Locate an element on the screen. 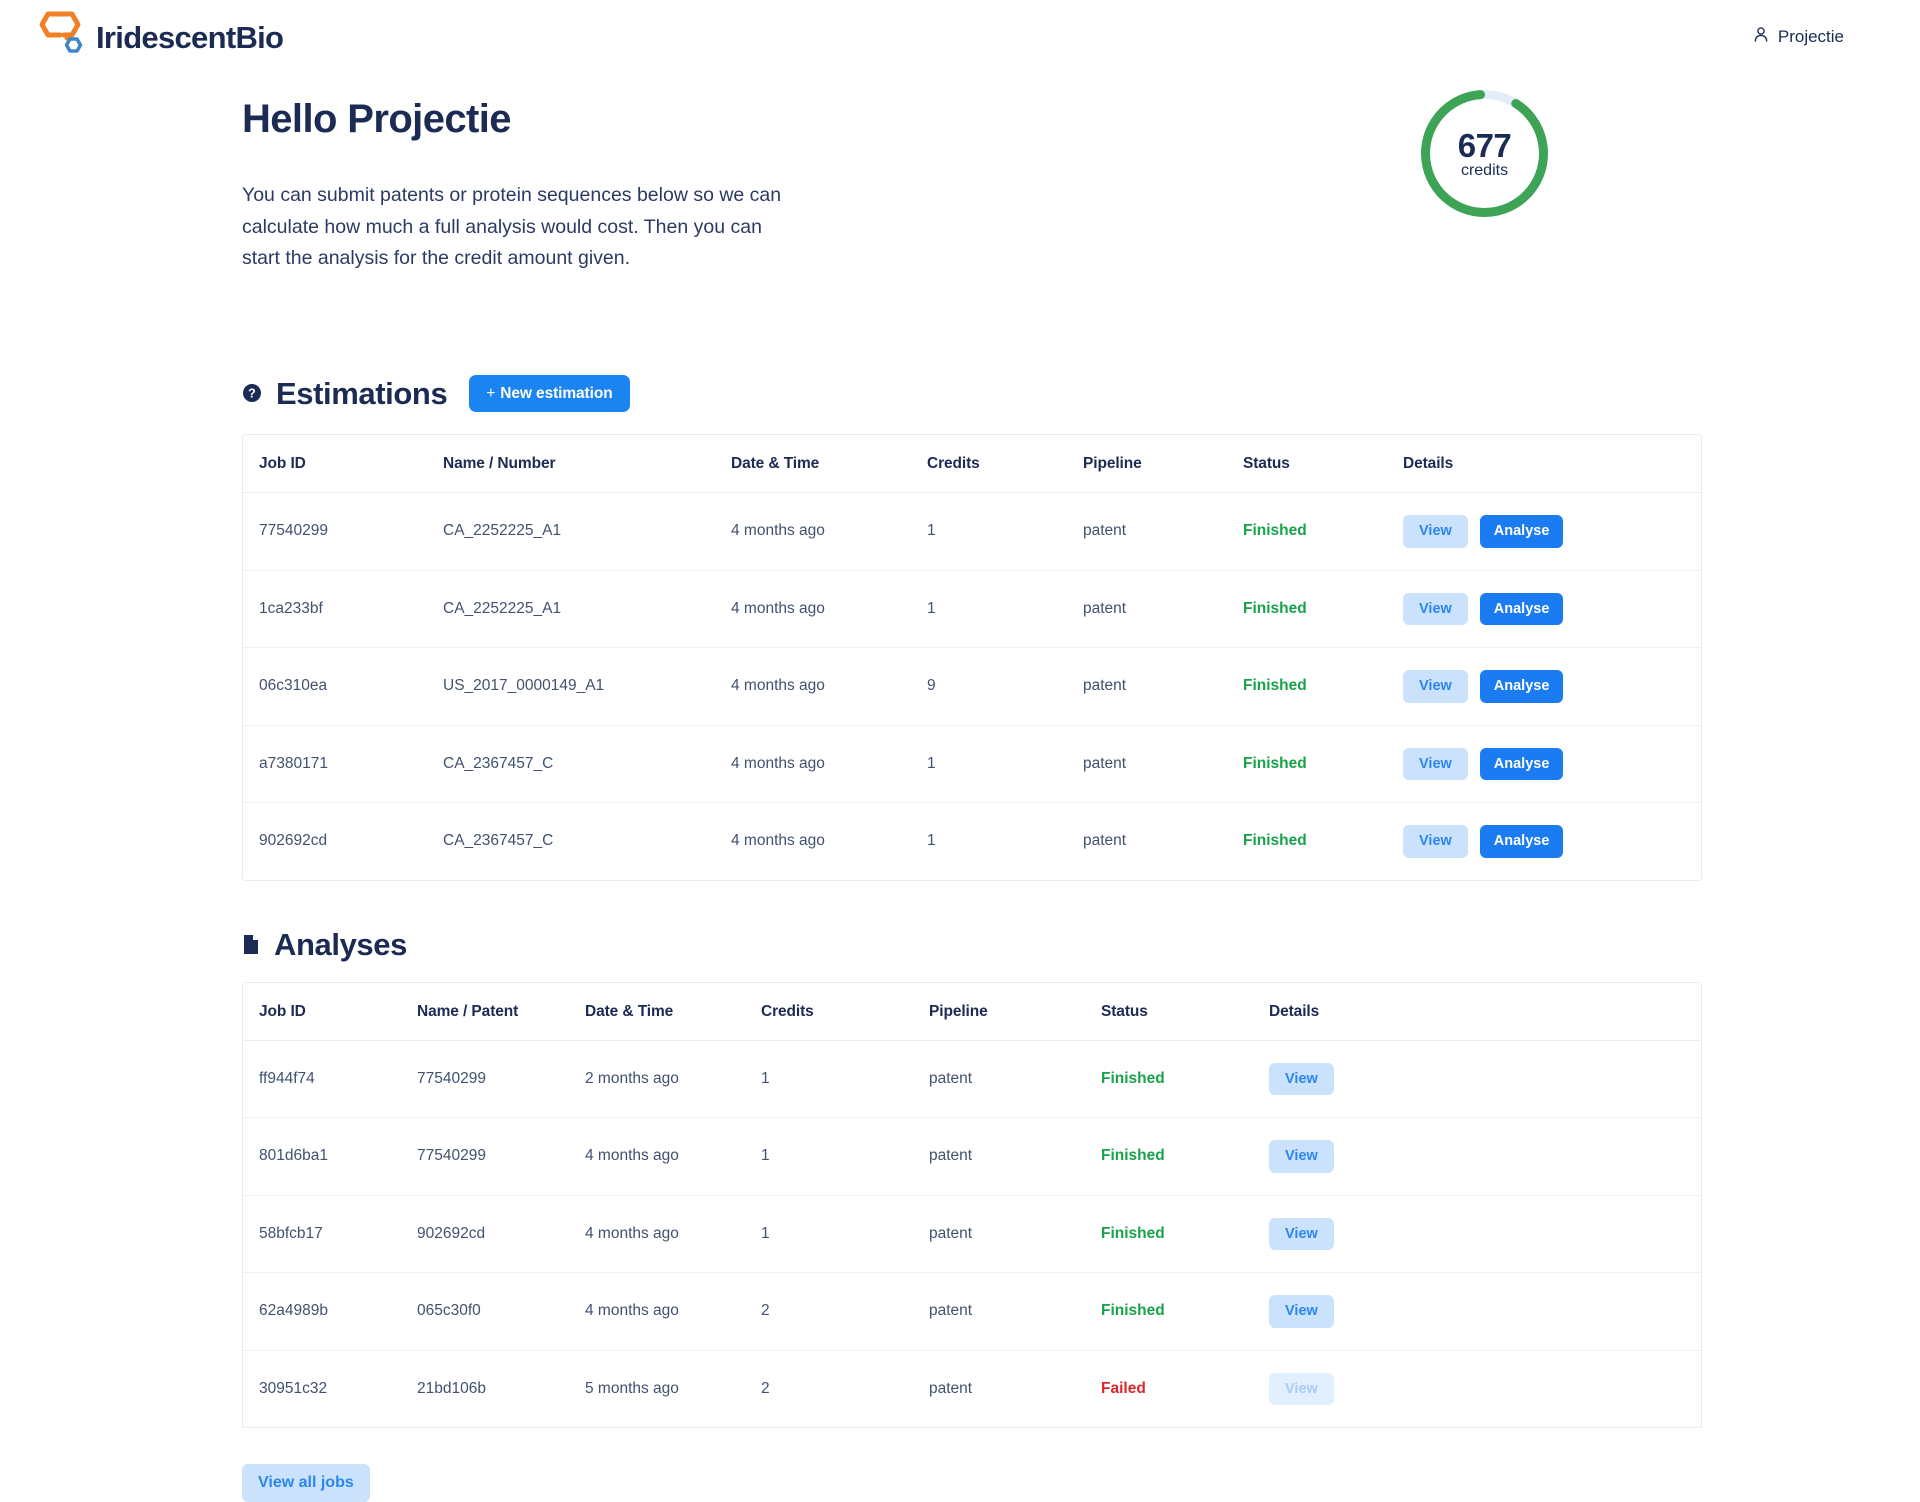 The width and height of the screenshot is (1920, 1502). cell-job-id: 1ca233bf is located at coordinates (343, 609).